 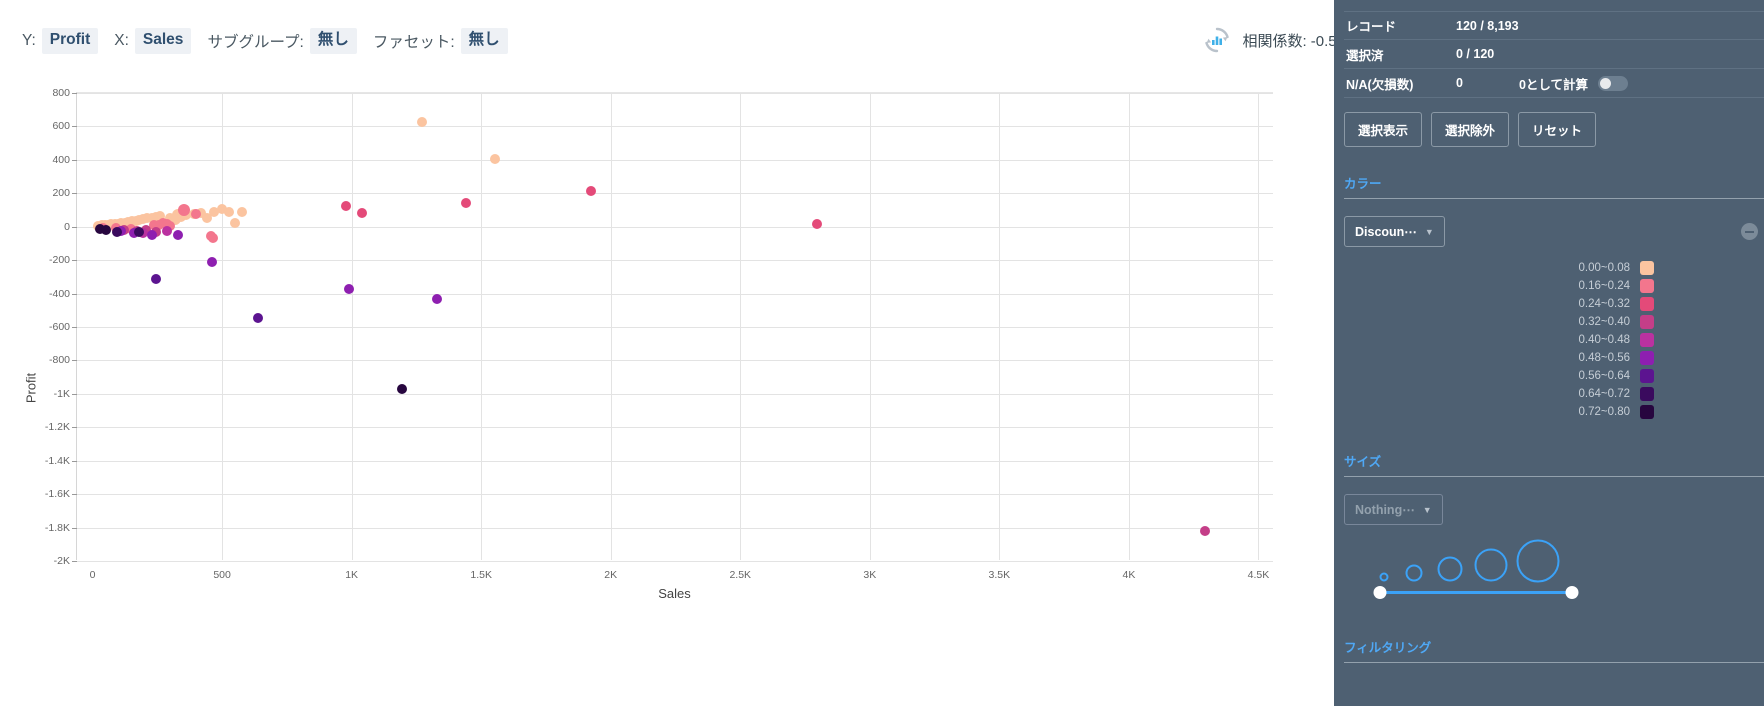 What do you see at coordinates (352, 575) in the screenshot?
I see `x-axis-tick-label: 1K` at bounding box center [352, 575].